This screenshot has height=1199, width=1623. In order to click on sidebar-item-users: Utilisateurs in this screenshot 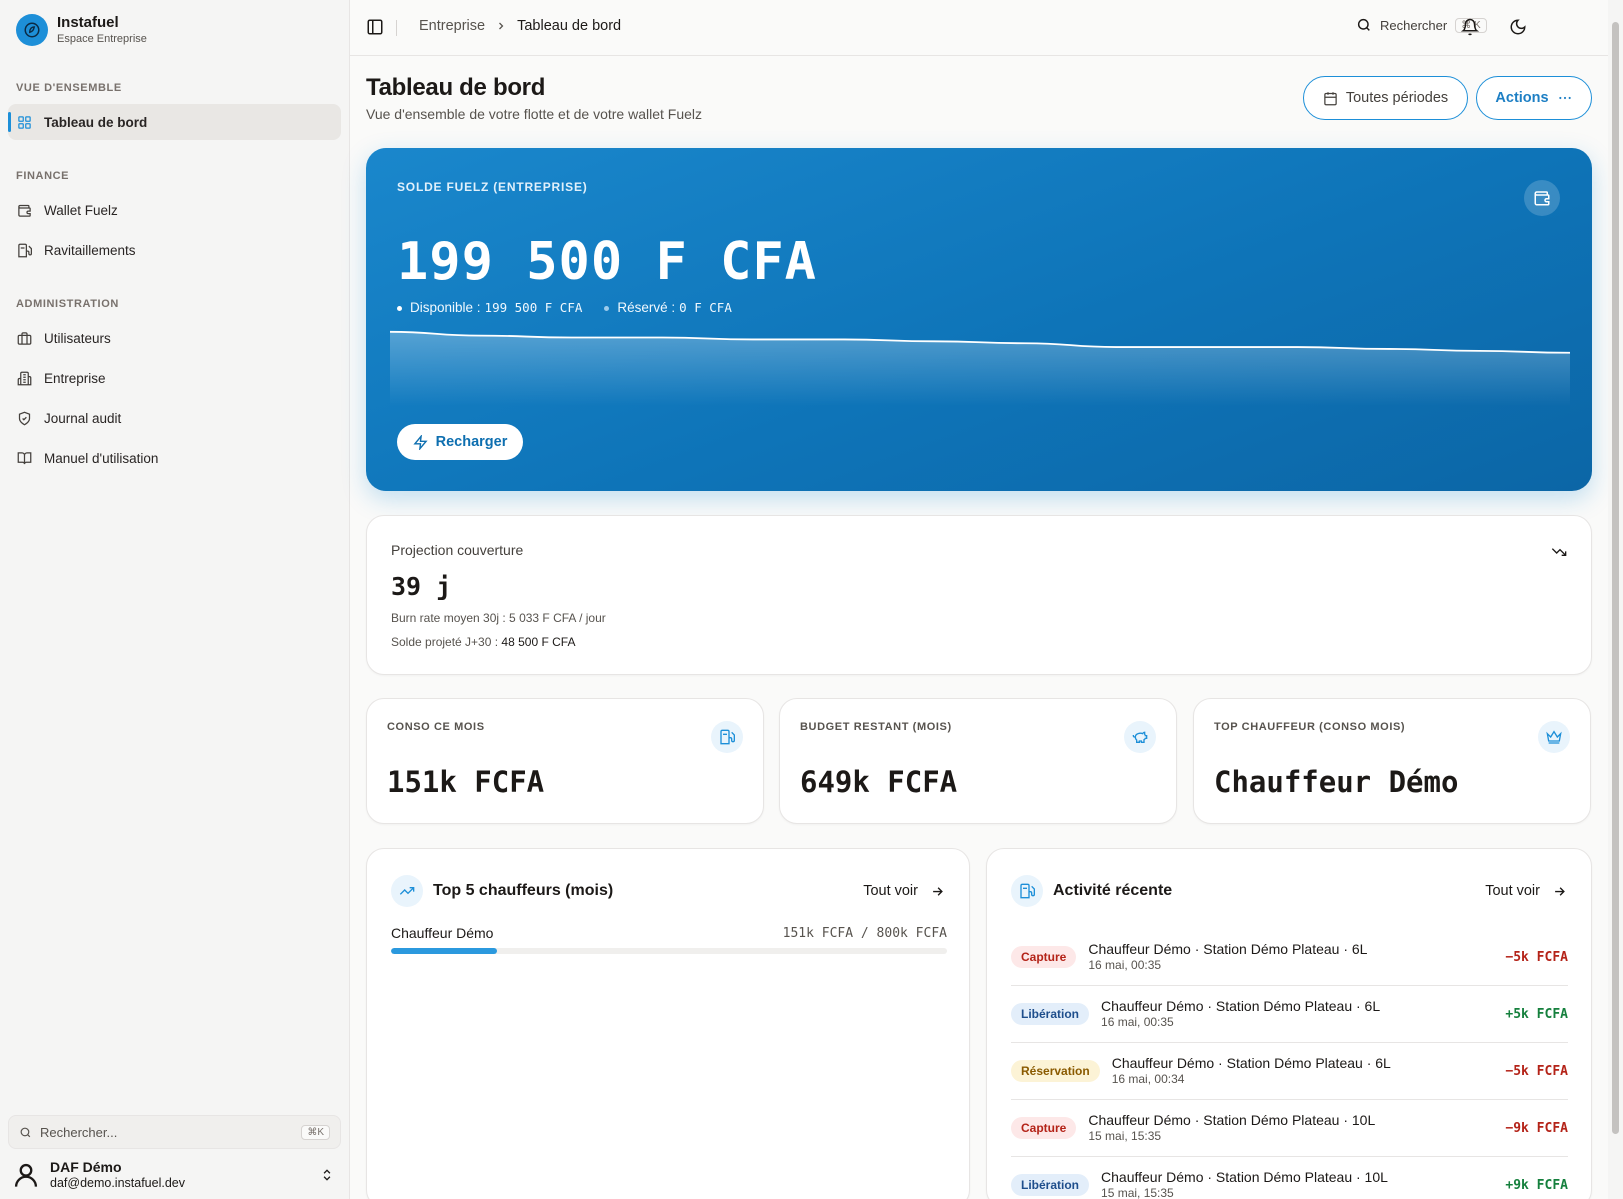, I will do `click(174, 338)`.